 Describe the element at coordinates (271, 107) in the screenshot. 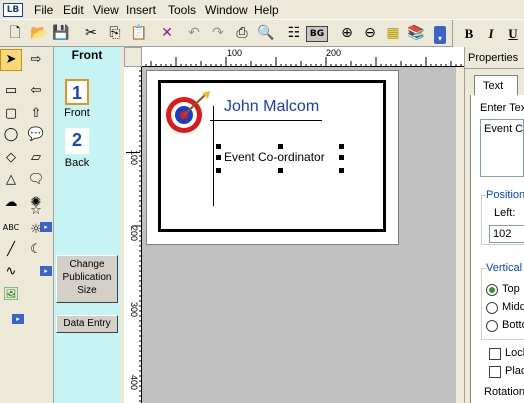

I see `card-name: John Malcom` at that location.